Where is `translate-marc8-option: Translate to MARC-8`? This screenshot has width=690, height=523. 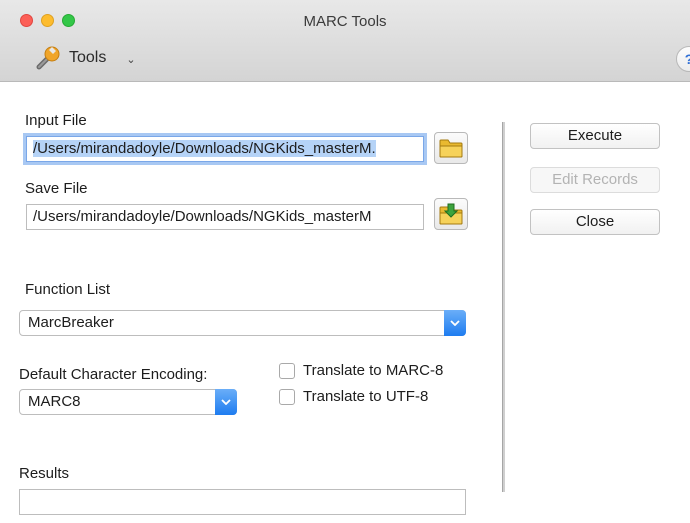
translate-marc8-option: Translate to MARC-8 is located at coordinates (361, 370).